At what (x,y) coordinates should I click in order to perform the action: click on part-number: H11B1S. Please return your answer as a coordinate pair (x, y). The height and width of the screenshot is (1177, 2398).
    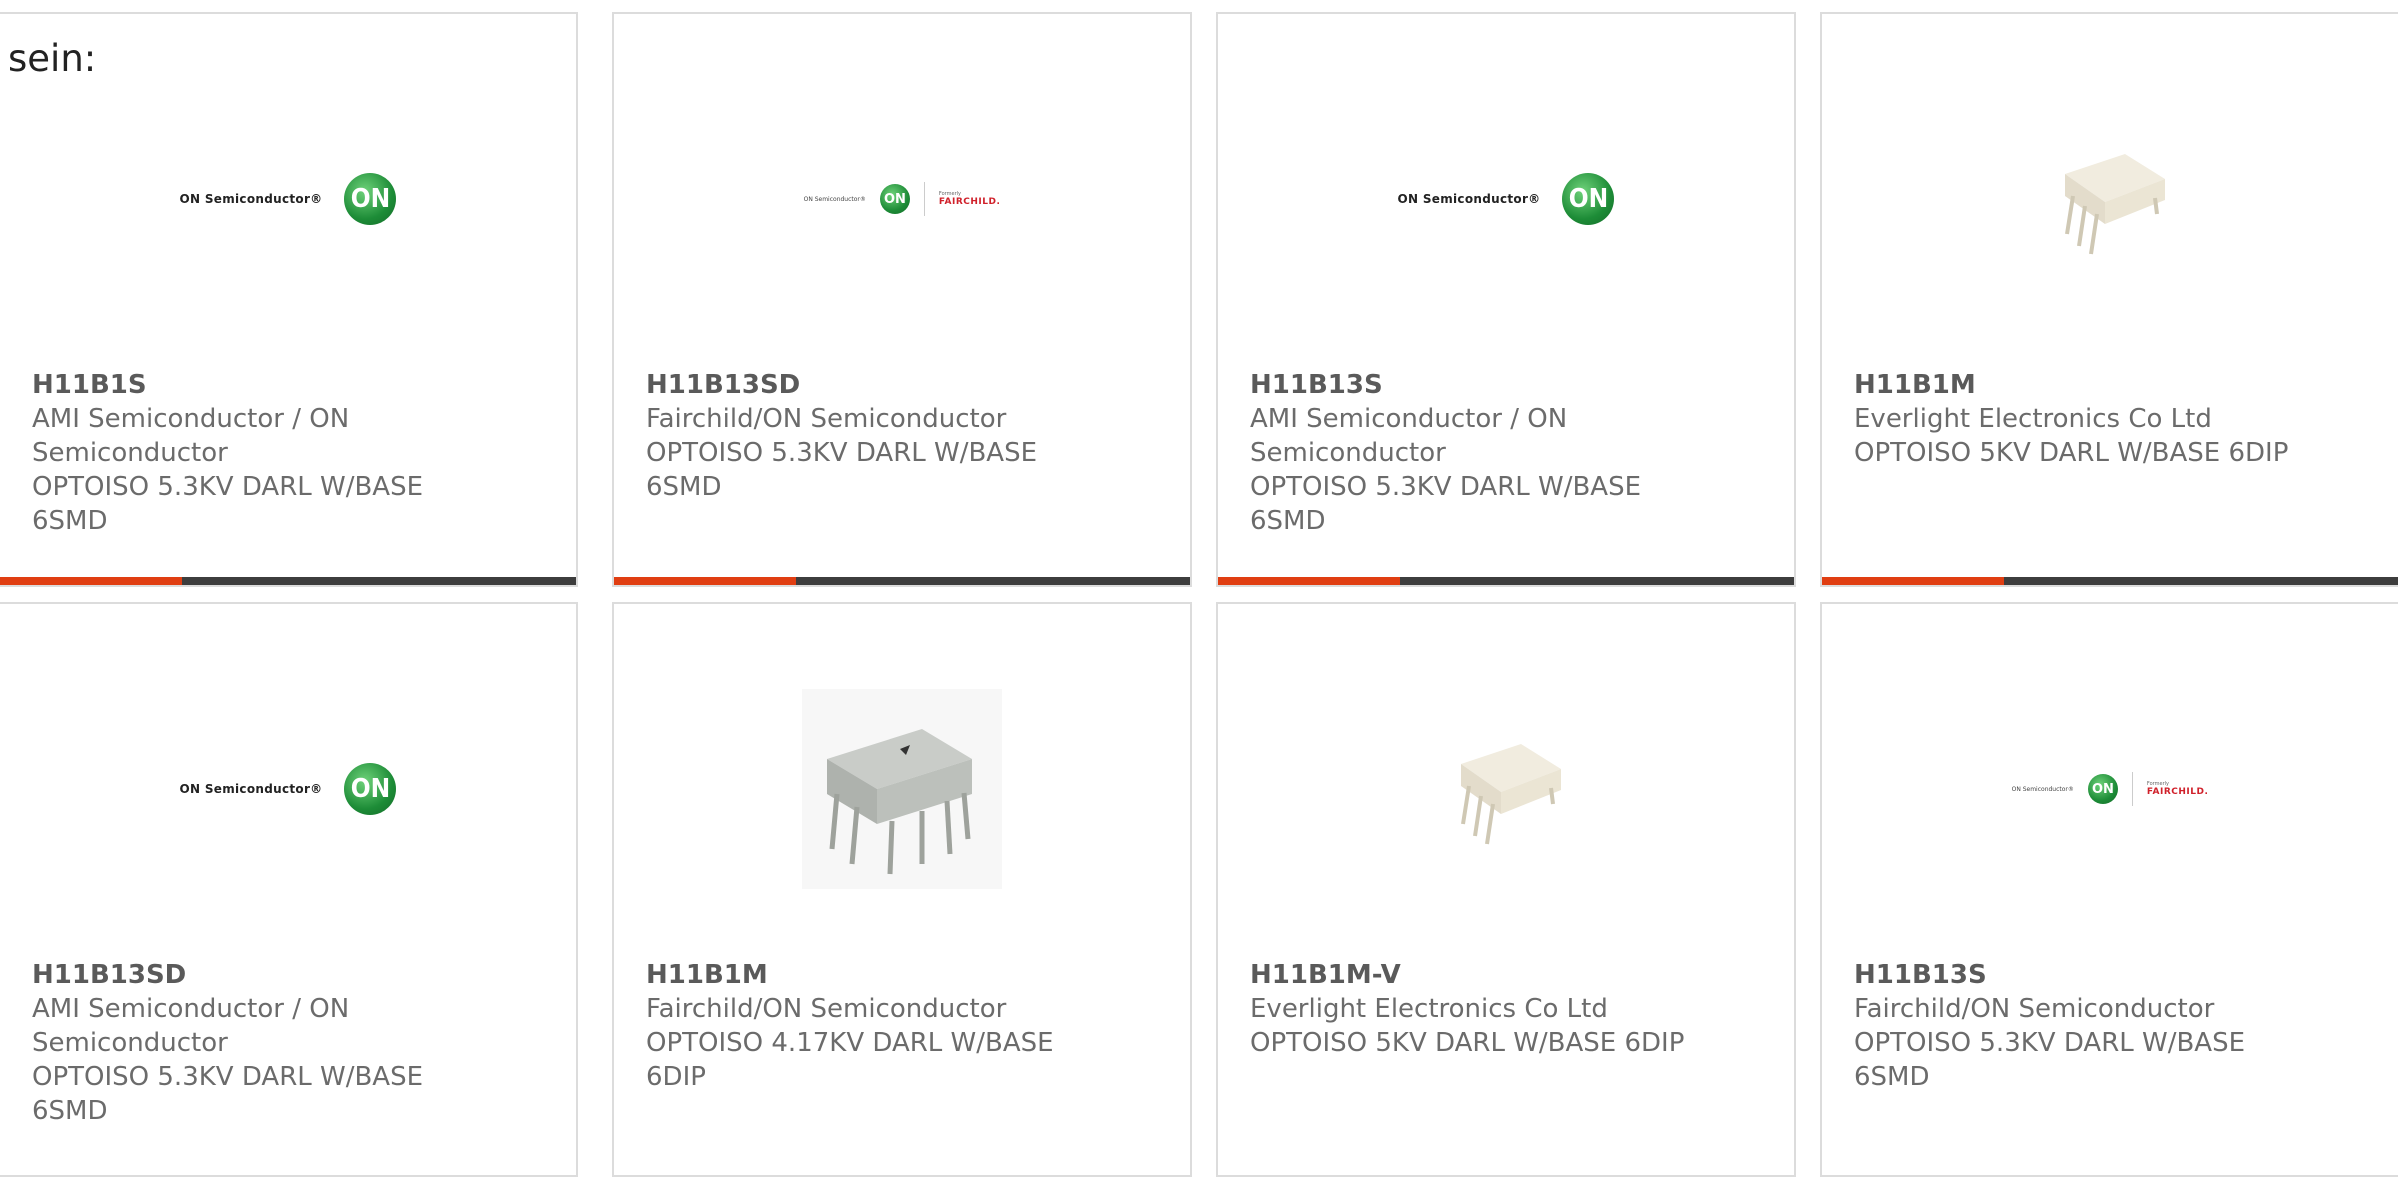
    Looking at the image, I should click on (267, 385).